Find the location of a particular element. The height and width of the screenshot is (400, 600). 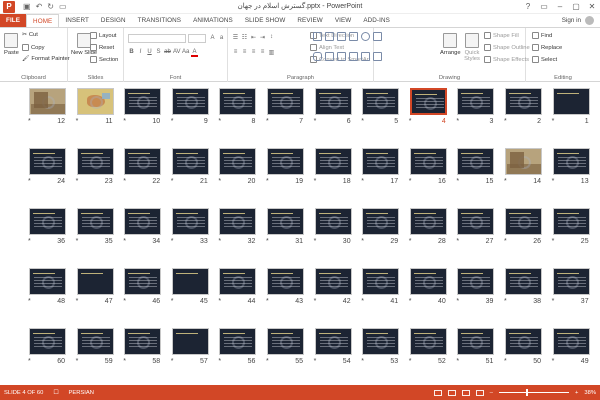

bullets-icon: ☰ is located at coordinates (235, 37).